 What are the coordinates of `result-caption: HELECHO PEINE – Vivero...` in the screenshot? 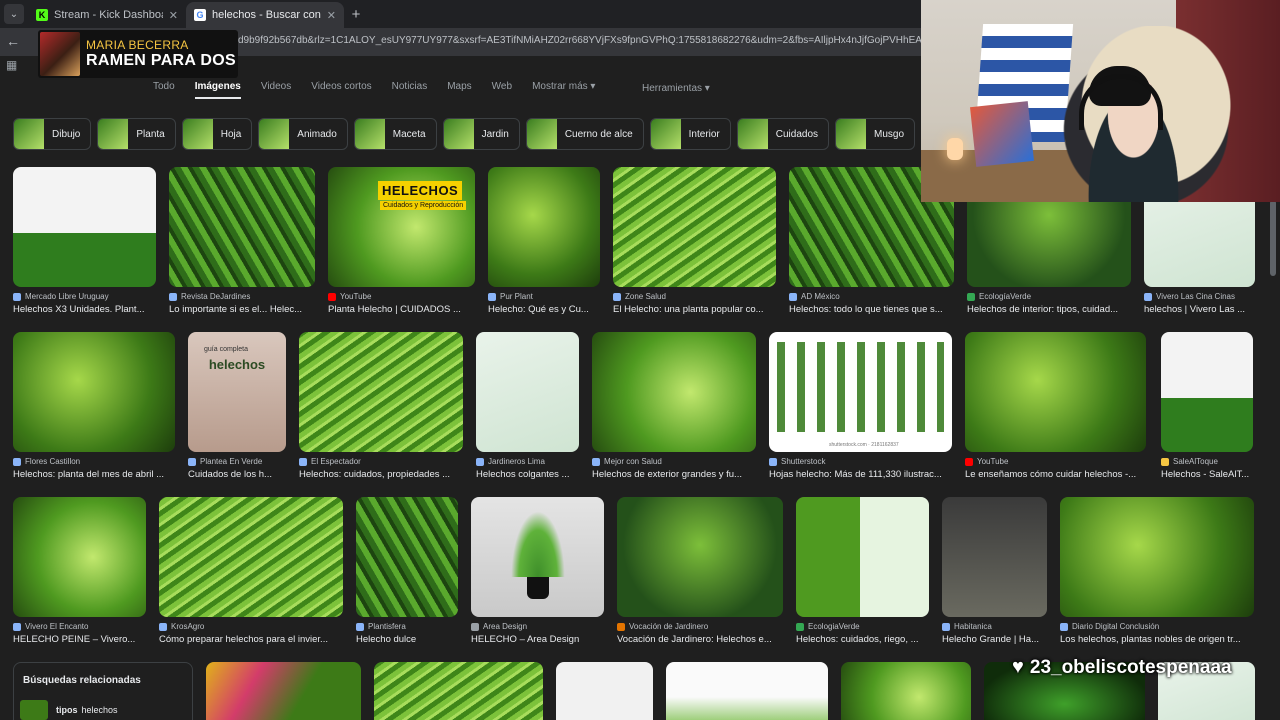 It's located at (79, 639).